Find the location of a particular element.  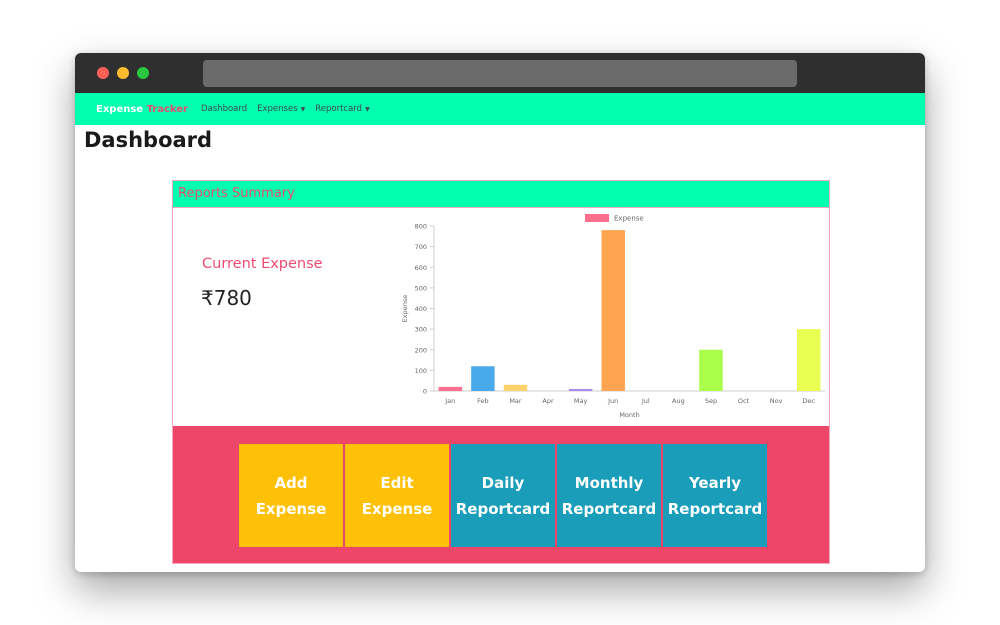

bar-dec is located at coordinates (808, 360).